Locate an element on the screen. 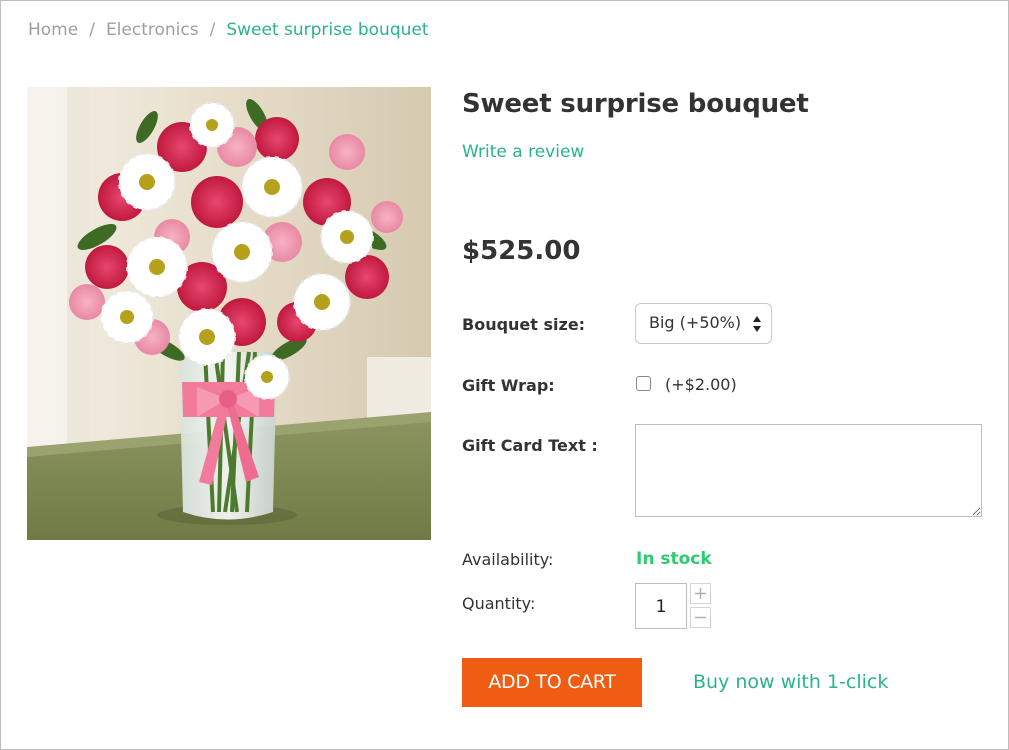 The width and height of the screenshot is (1009, 750). bouquet-size-select: Big (+50%) is located at coordinates (703, 323).